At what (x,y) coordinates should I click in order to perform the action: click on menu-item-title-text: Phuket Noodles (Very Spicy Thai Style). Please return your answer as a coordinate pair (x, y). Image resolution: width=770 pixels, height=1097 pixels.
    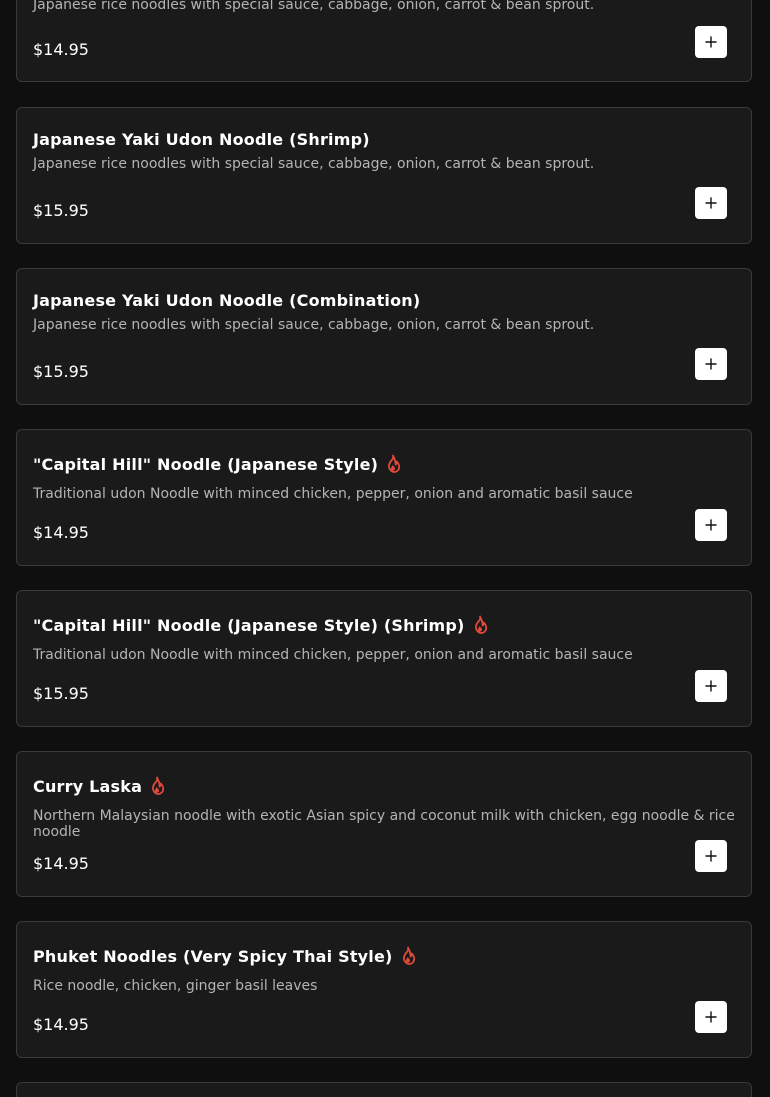
    Looking at the image, I should click on (213, 956).